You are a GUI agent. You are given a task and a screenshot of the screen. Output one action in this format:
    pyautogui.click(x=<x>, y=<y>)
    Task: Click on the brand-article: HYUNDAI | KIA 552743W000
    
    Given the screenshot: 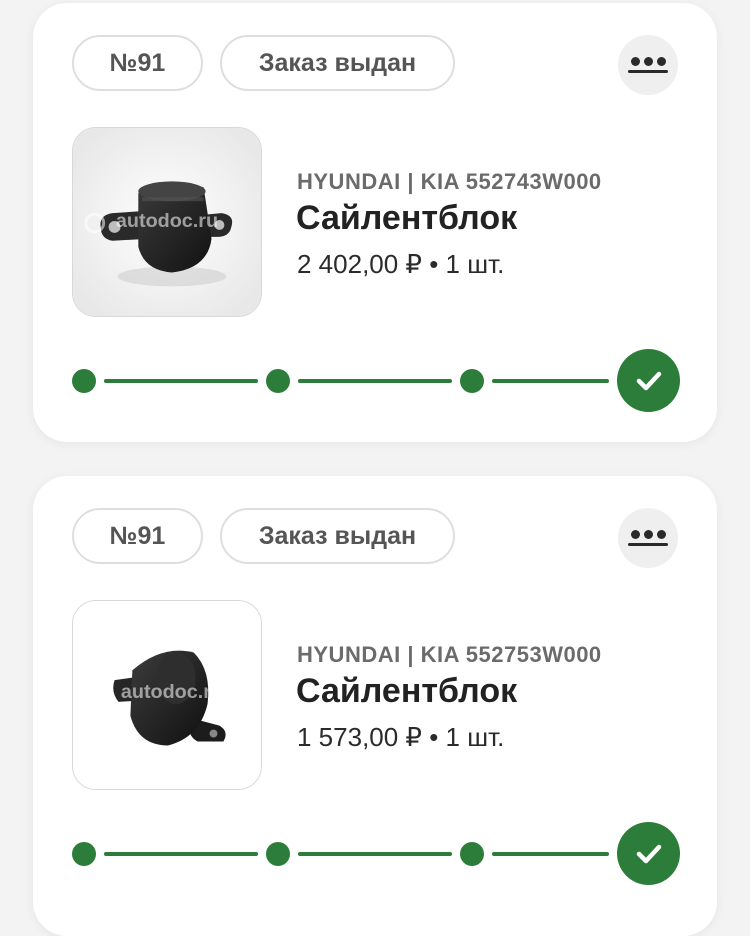 What is the action you would take?
    pyautogui.click(x=449, y=181)
    